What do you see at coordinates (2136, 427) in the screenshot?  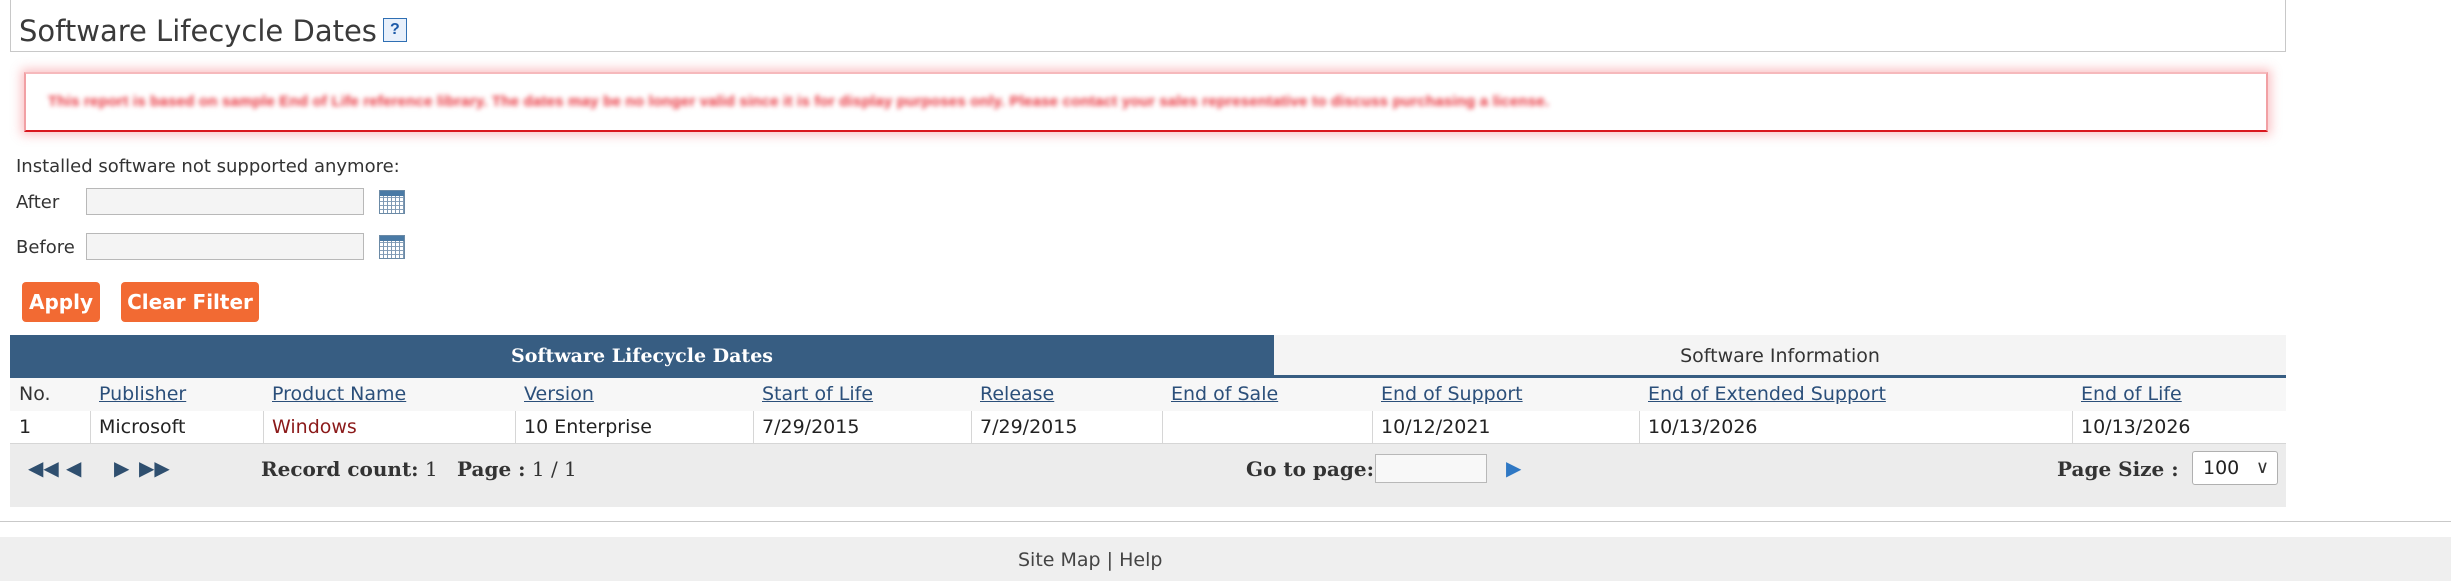 I see `cell-end-of-life: 10/13/2026` at bounding box center [2136, 427].